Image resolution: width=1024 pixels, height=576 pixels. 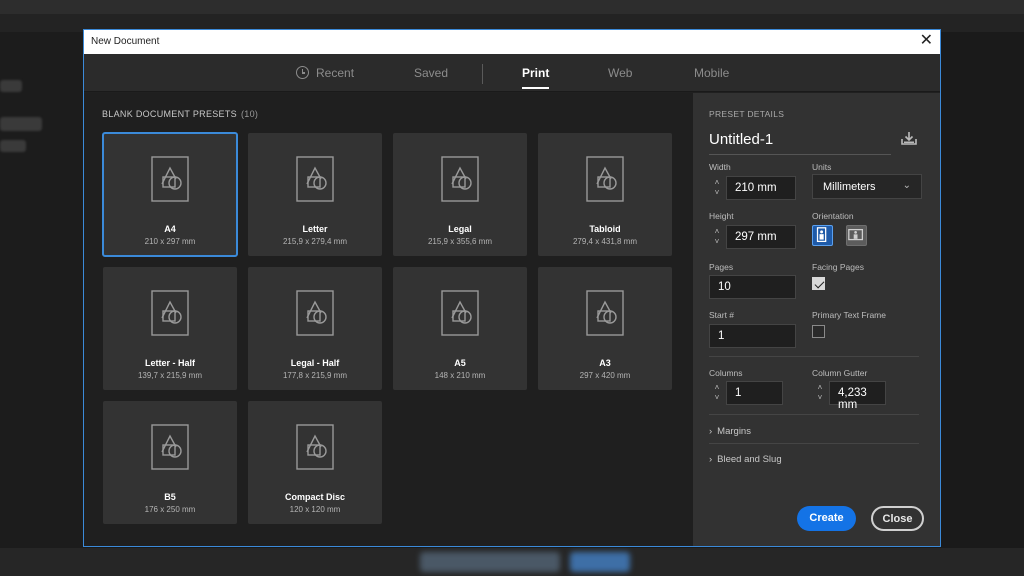 I want to click on portrait-button, so click(x=822, y=235).